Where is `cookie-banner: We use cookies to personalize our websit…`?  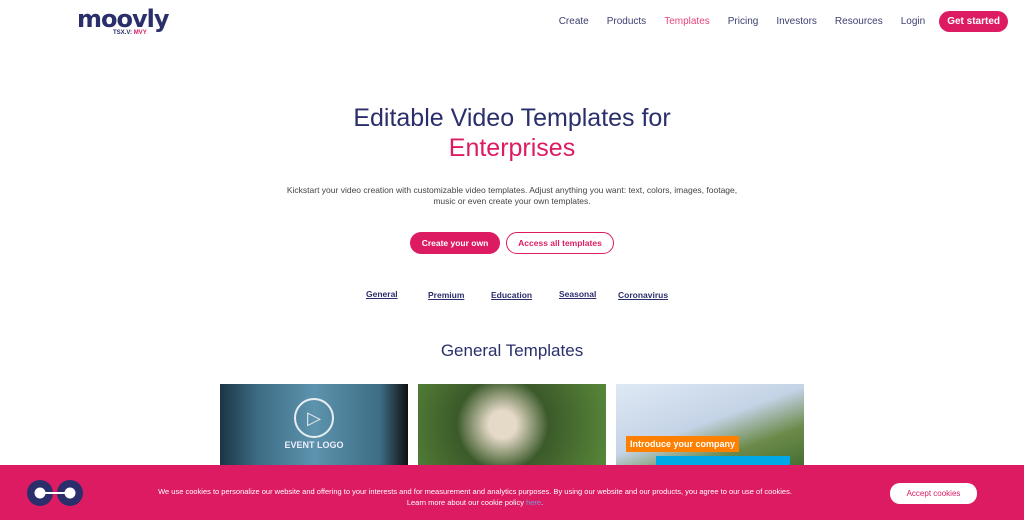 cookie-banner: We use cookies to personalize our websit… is located at coordinates (512, 492).